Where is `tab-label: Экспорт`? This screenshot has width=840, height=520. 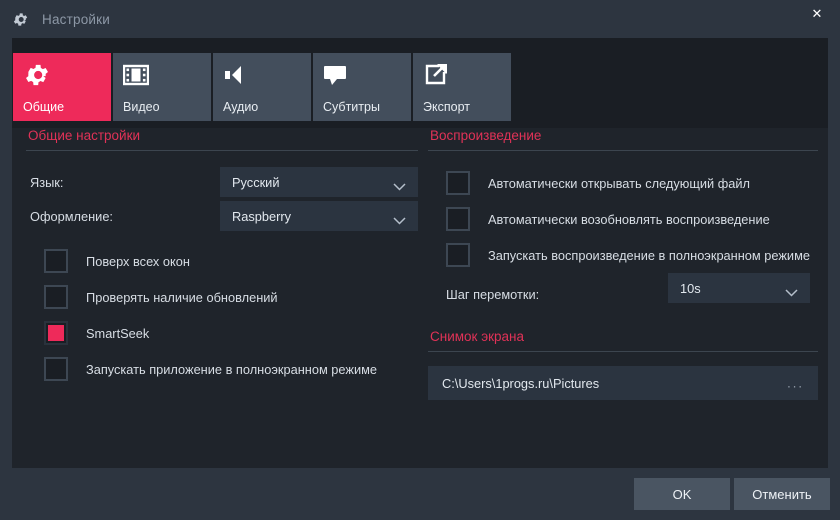 tab-label: Экспорт is located at coordinates (446, 107).